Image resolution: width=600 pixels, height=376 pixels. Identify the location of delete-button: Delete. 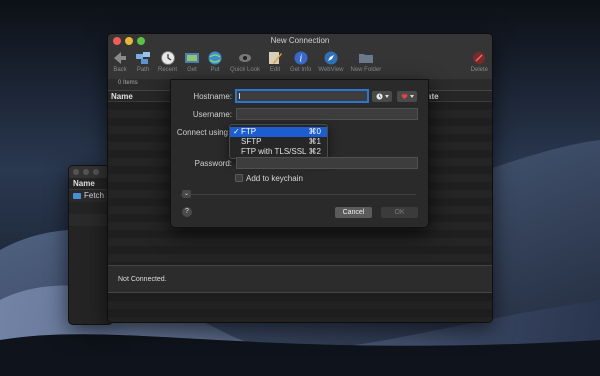
(479, 61).